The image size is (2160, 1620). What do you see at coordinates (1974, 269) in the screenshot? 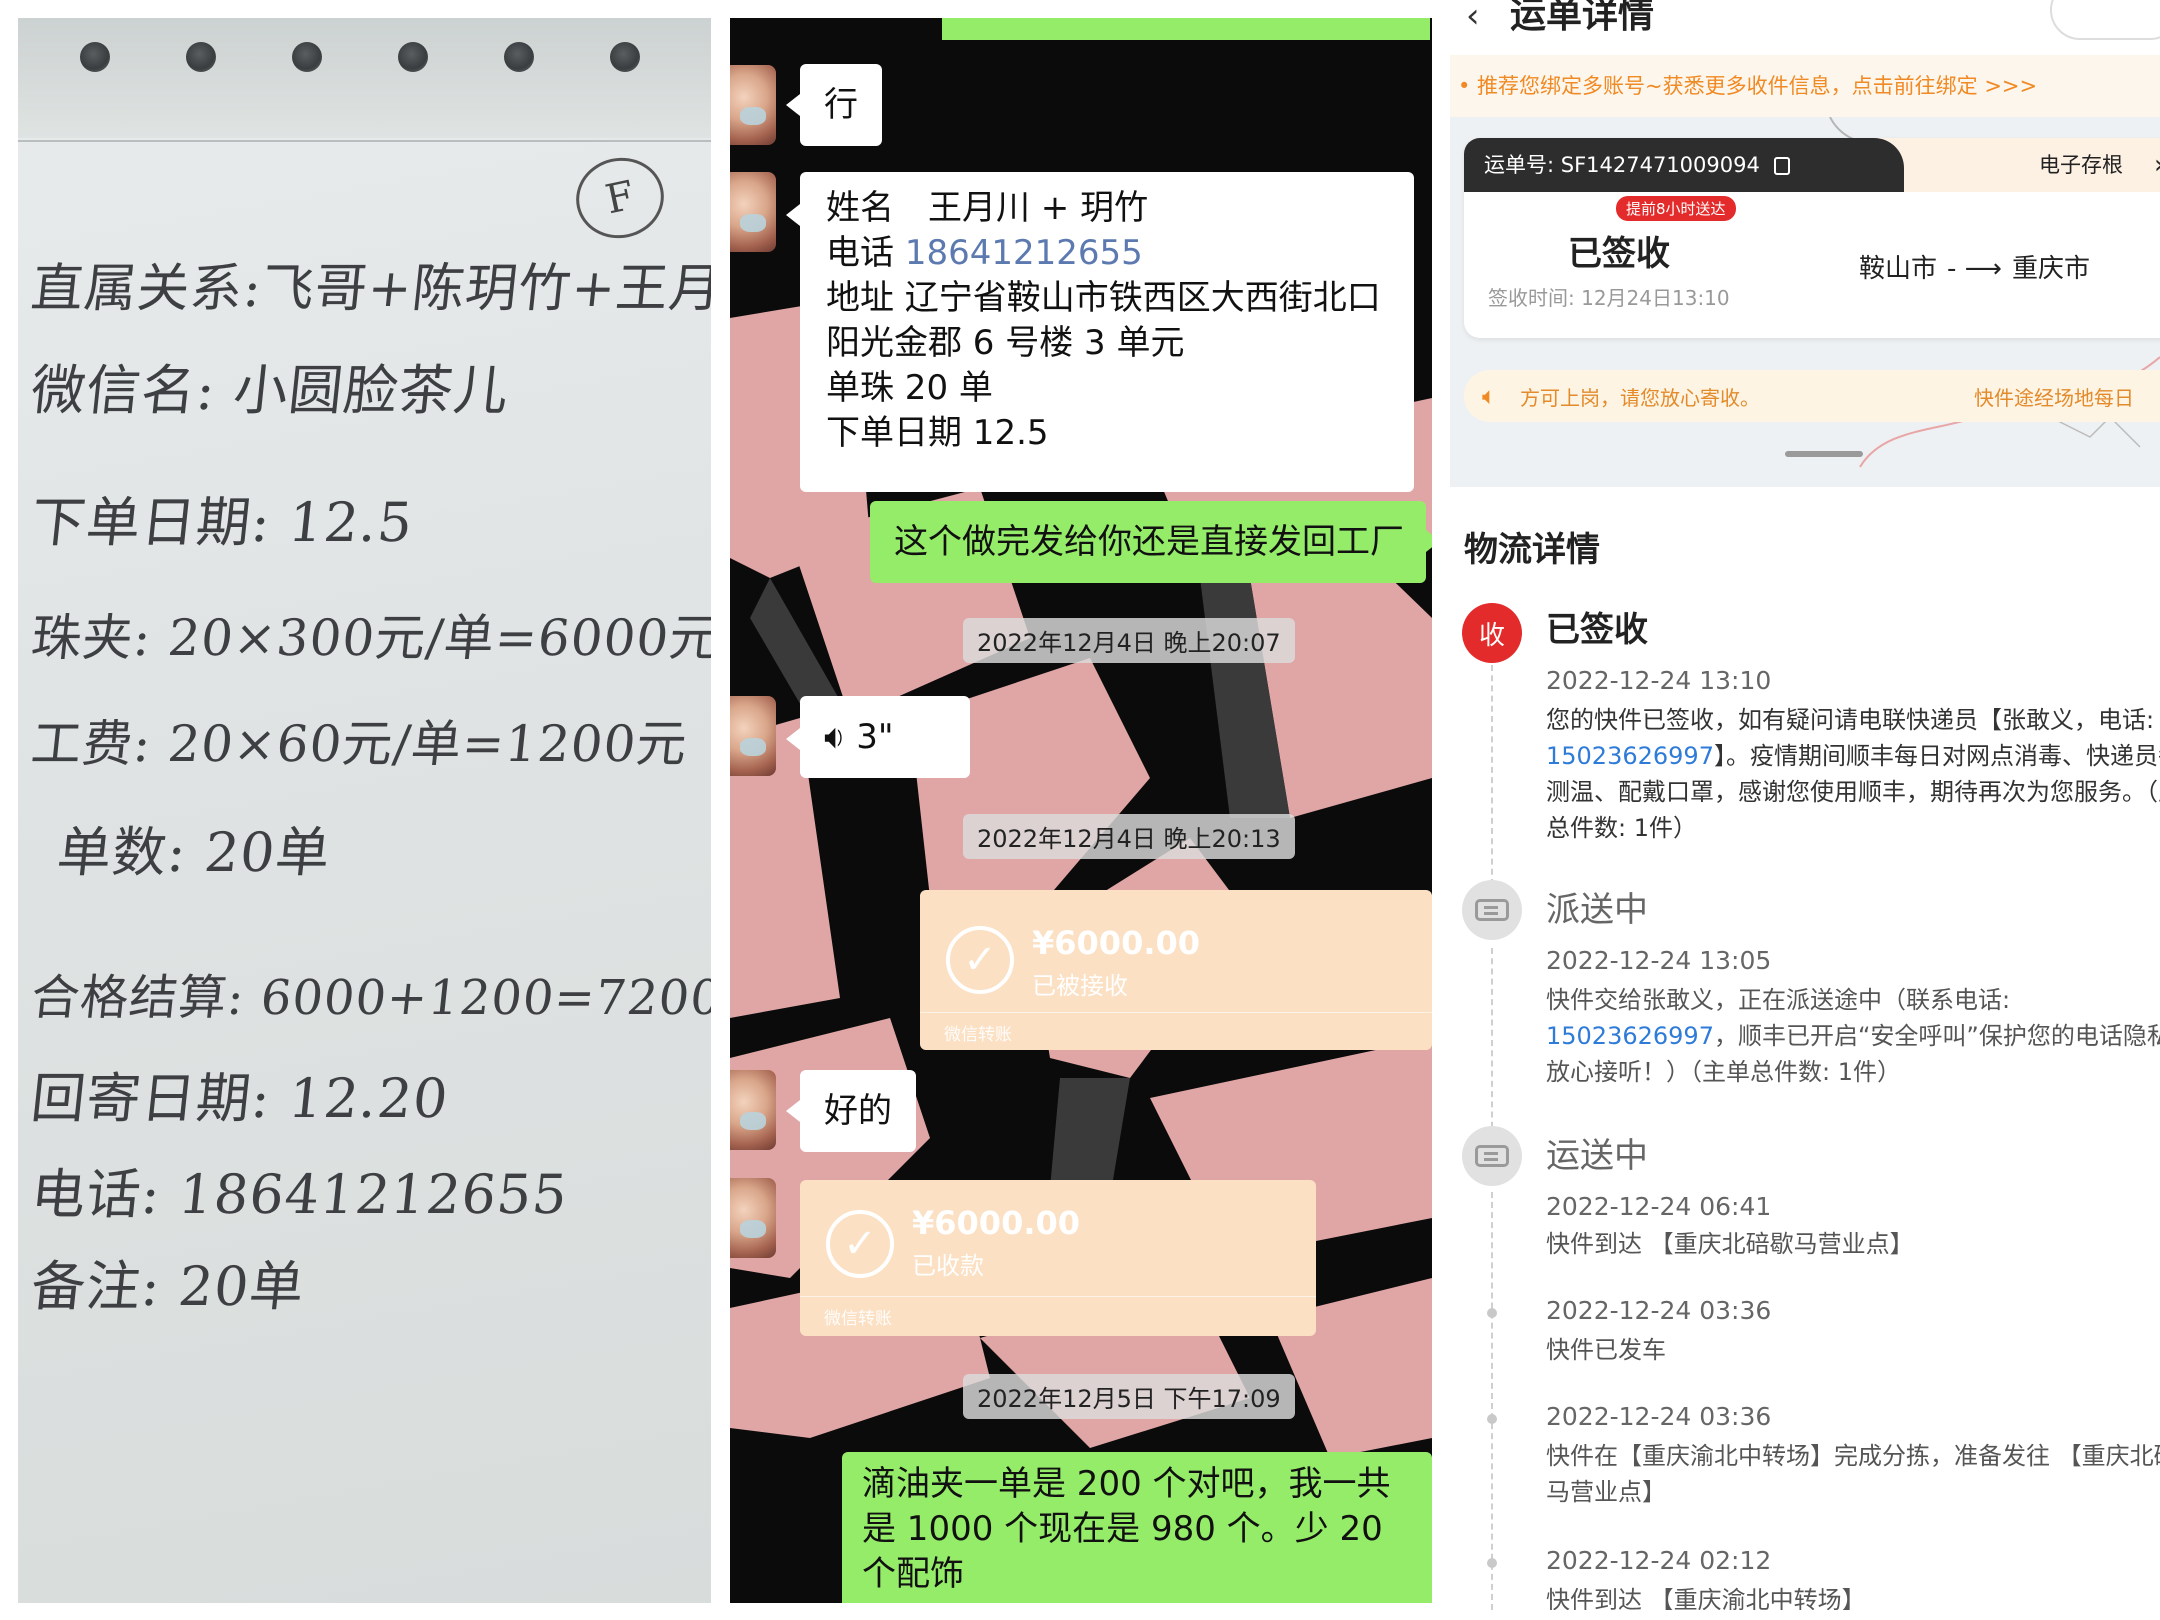
I see `route-arrow-icon: - ⟶` at bounding box center [1974, 269].